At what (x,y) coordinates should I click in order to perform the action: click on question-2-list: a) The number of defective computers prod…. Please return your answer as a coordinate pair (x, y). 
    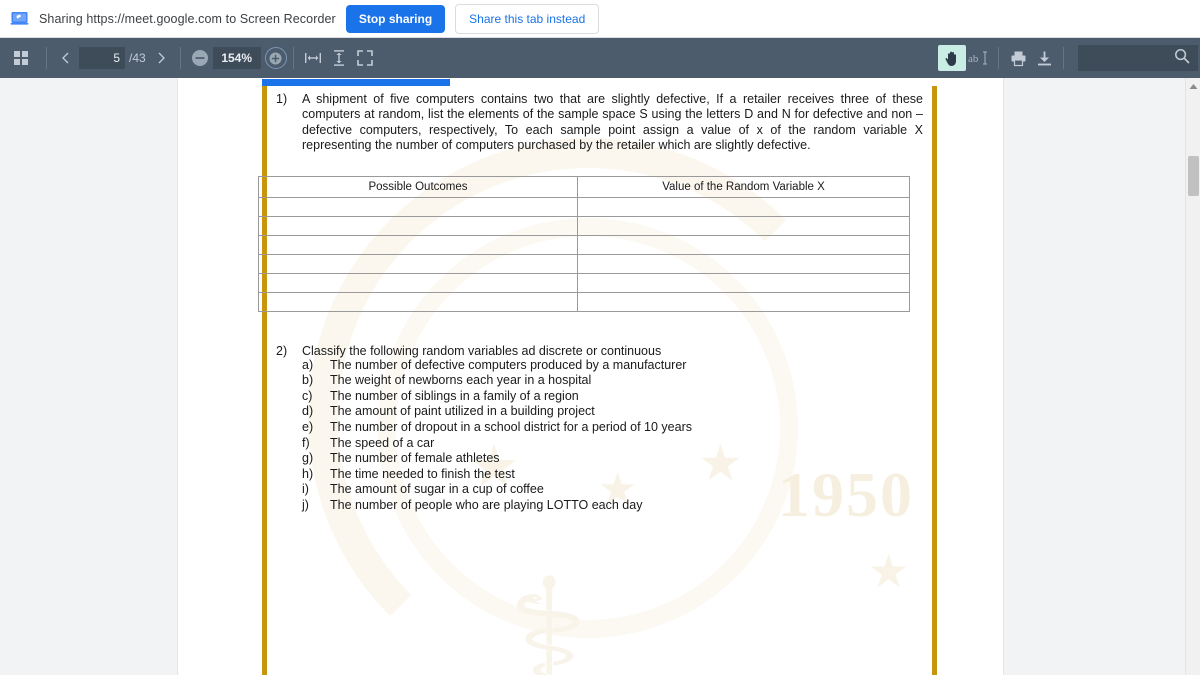
    Looking at the image, I should click on (619, 436).